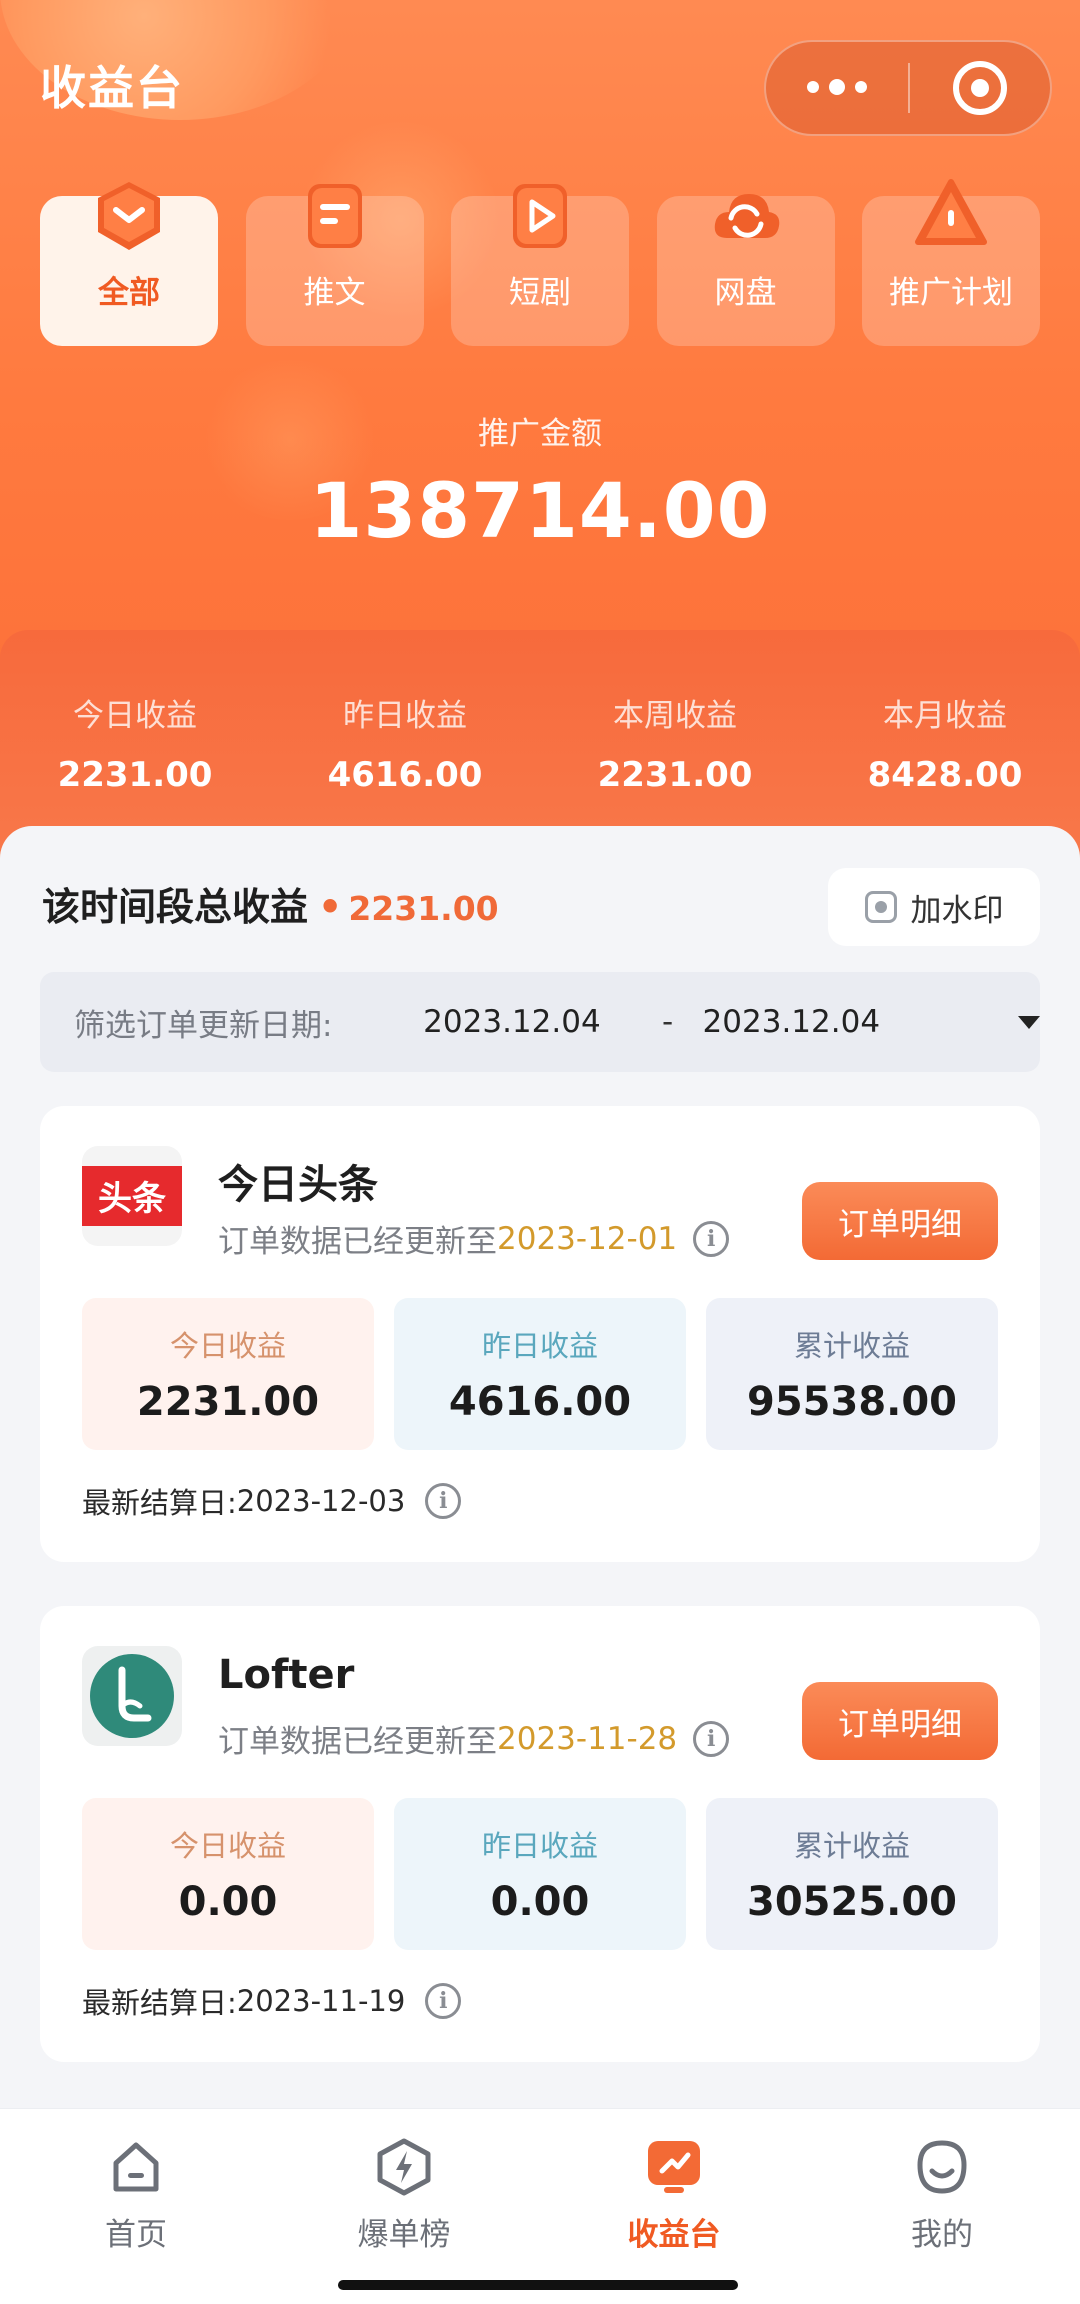 The height and width of the screenshot is (2304, 1080). What do you see at coordinates (405, 742) in the screenshot?
I see `earnings-yesterday: 昨日收益 4616.00` at bounding box center [405, 742].